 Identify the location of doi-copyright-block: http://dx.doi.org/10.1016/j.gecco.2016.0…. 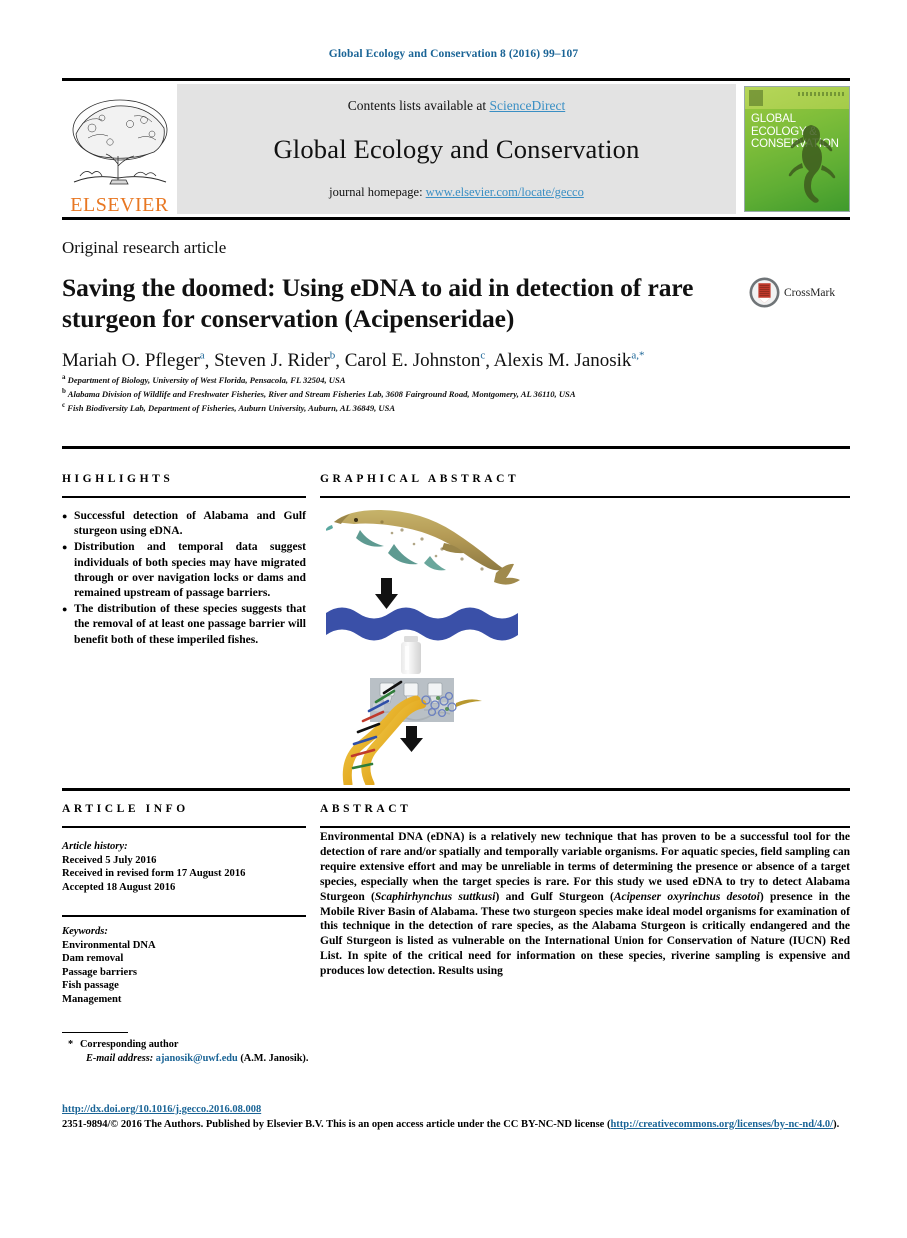
(457, 1117).